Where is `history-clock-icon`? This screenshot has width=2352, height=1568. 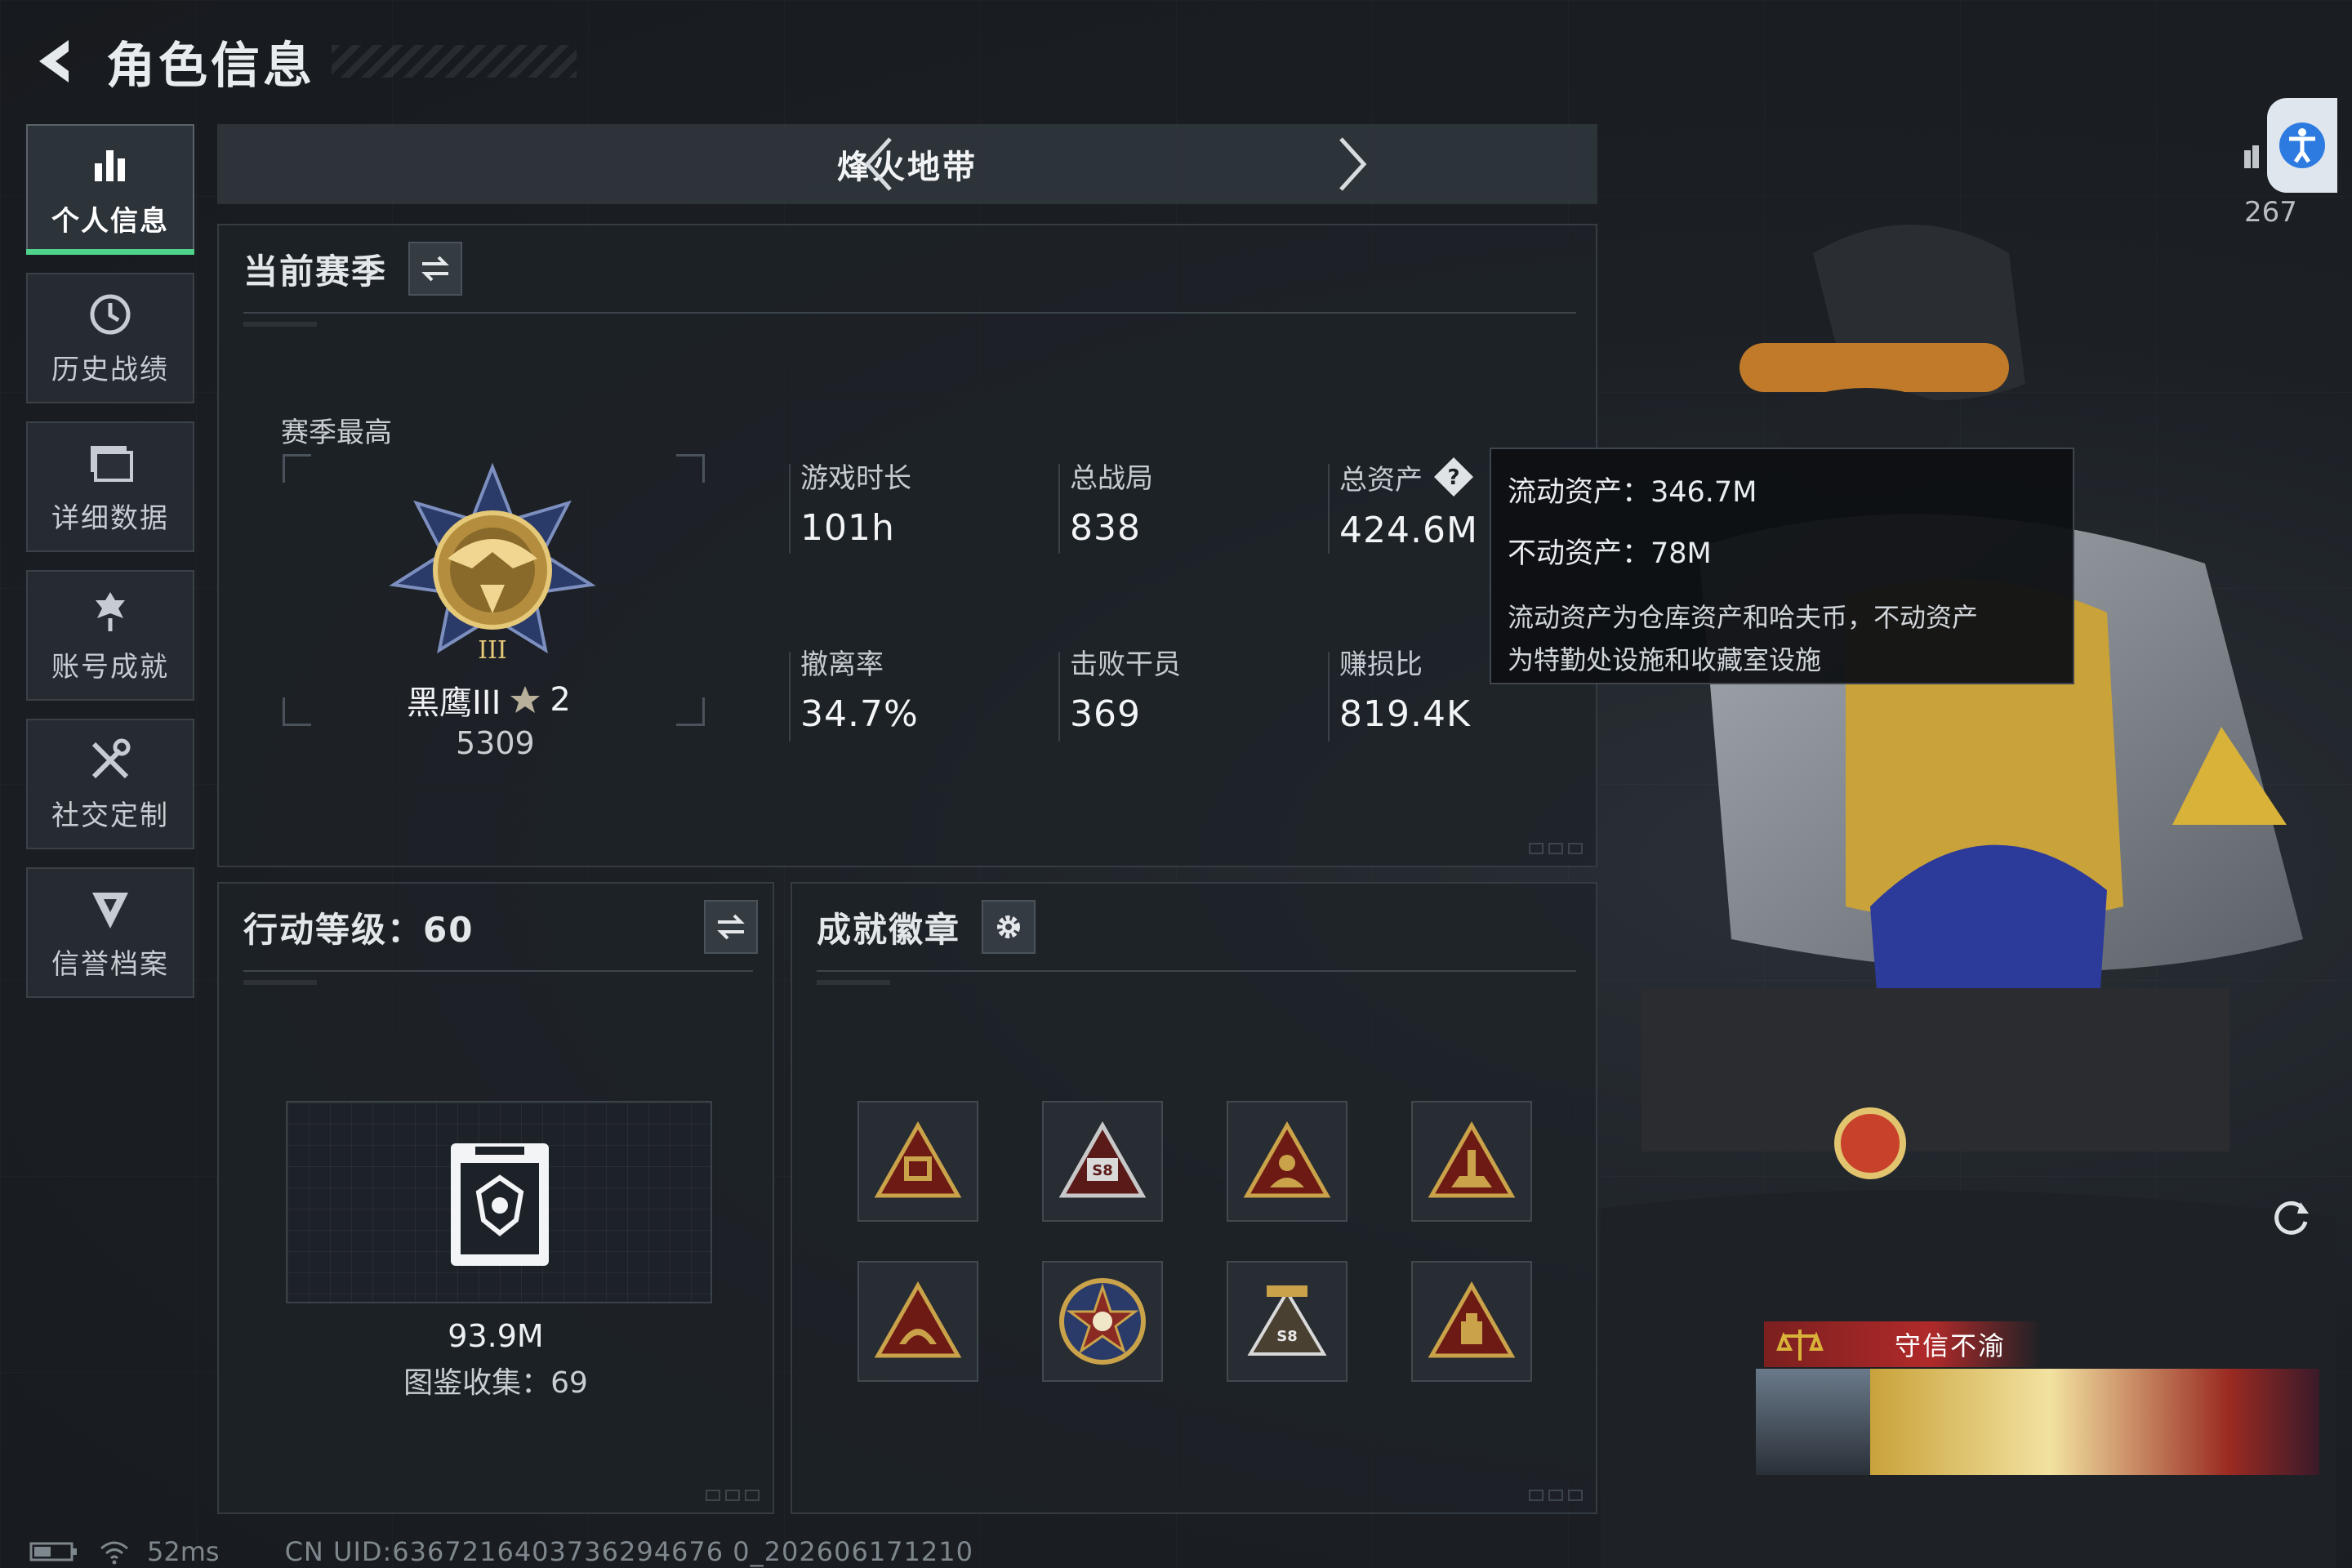 history-clock-icon is located at coordinates (111, 314).